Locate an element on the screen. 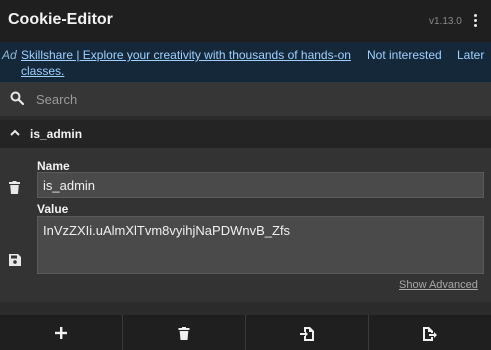 The height and width of the screenshot is (350, 491). delete-all-button is located at coordinates (184, 332).